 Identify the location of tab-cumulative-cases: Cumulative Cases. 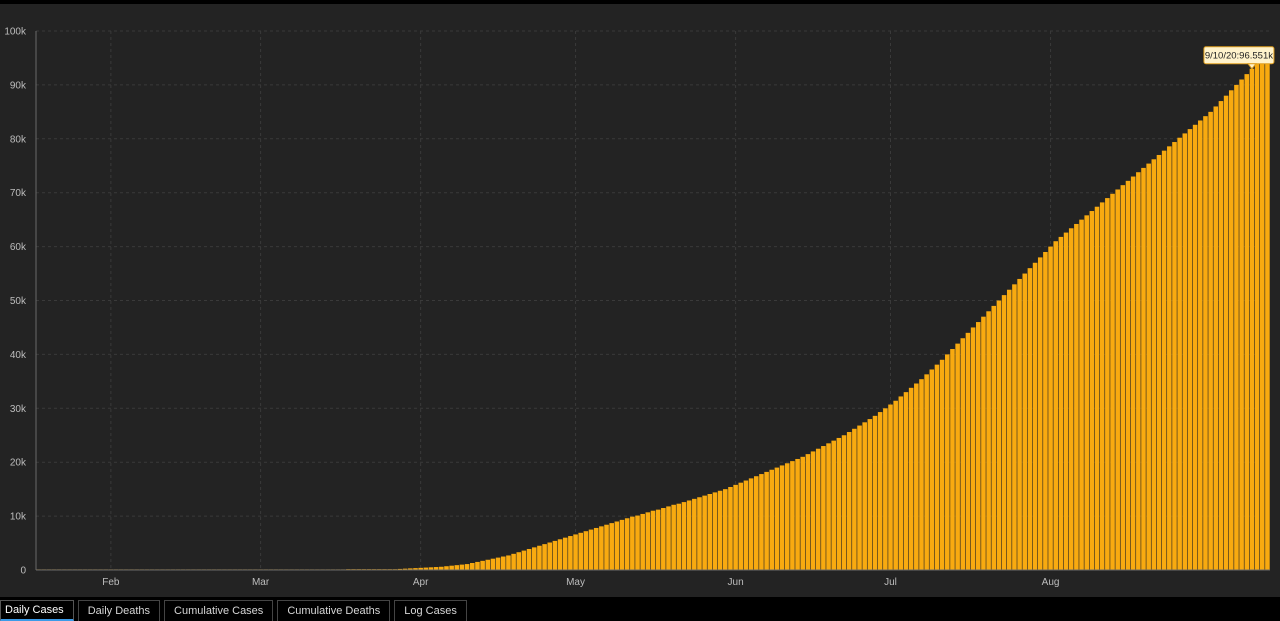
(219, 610).